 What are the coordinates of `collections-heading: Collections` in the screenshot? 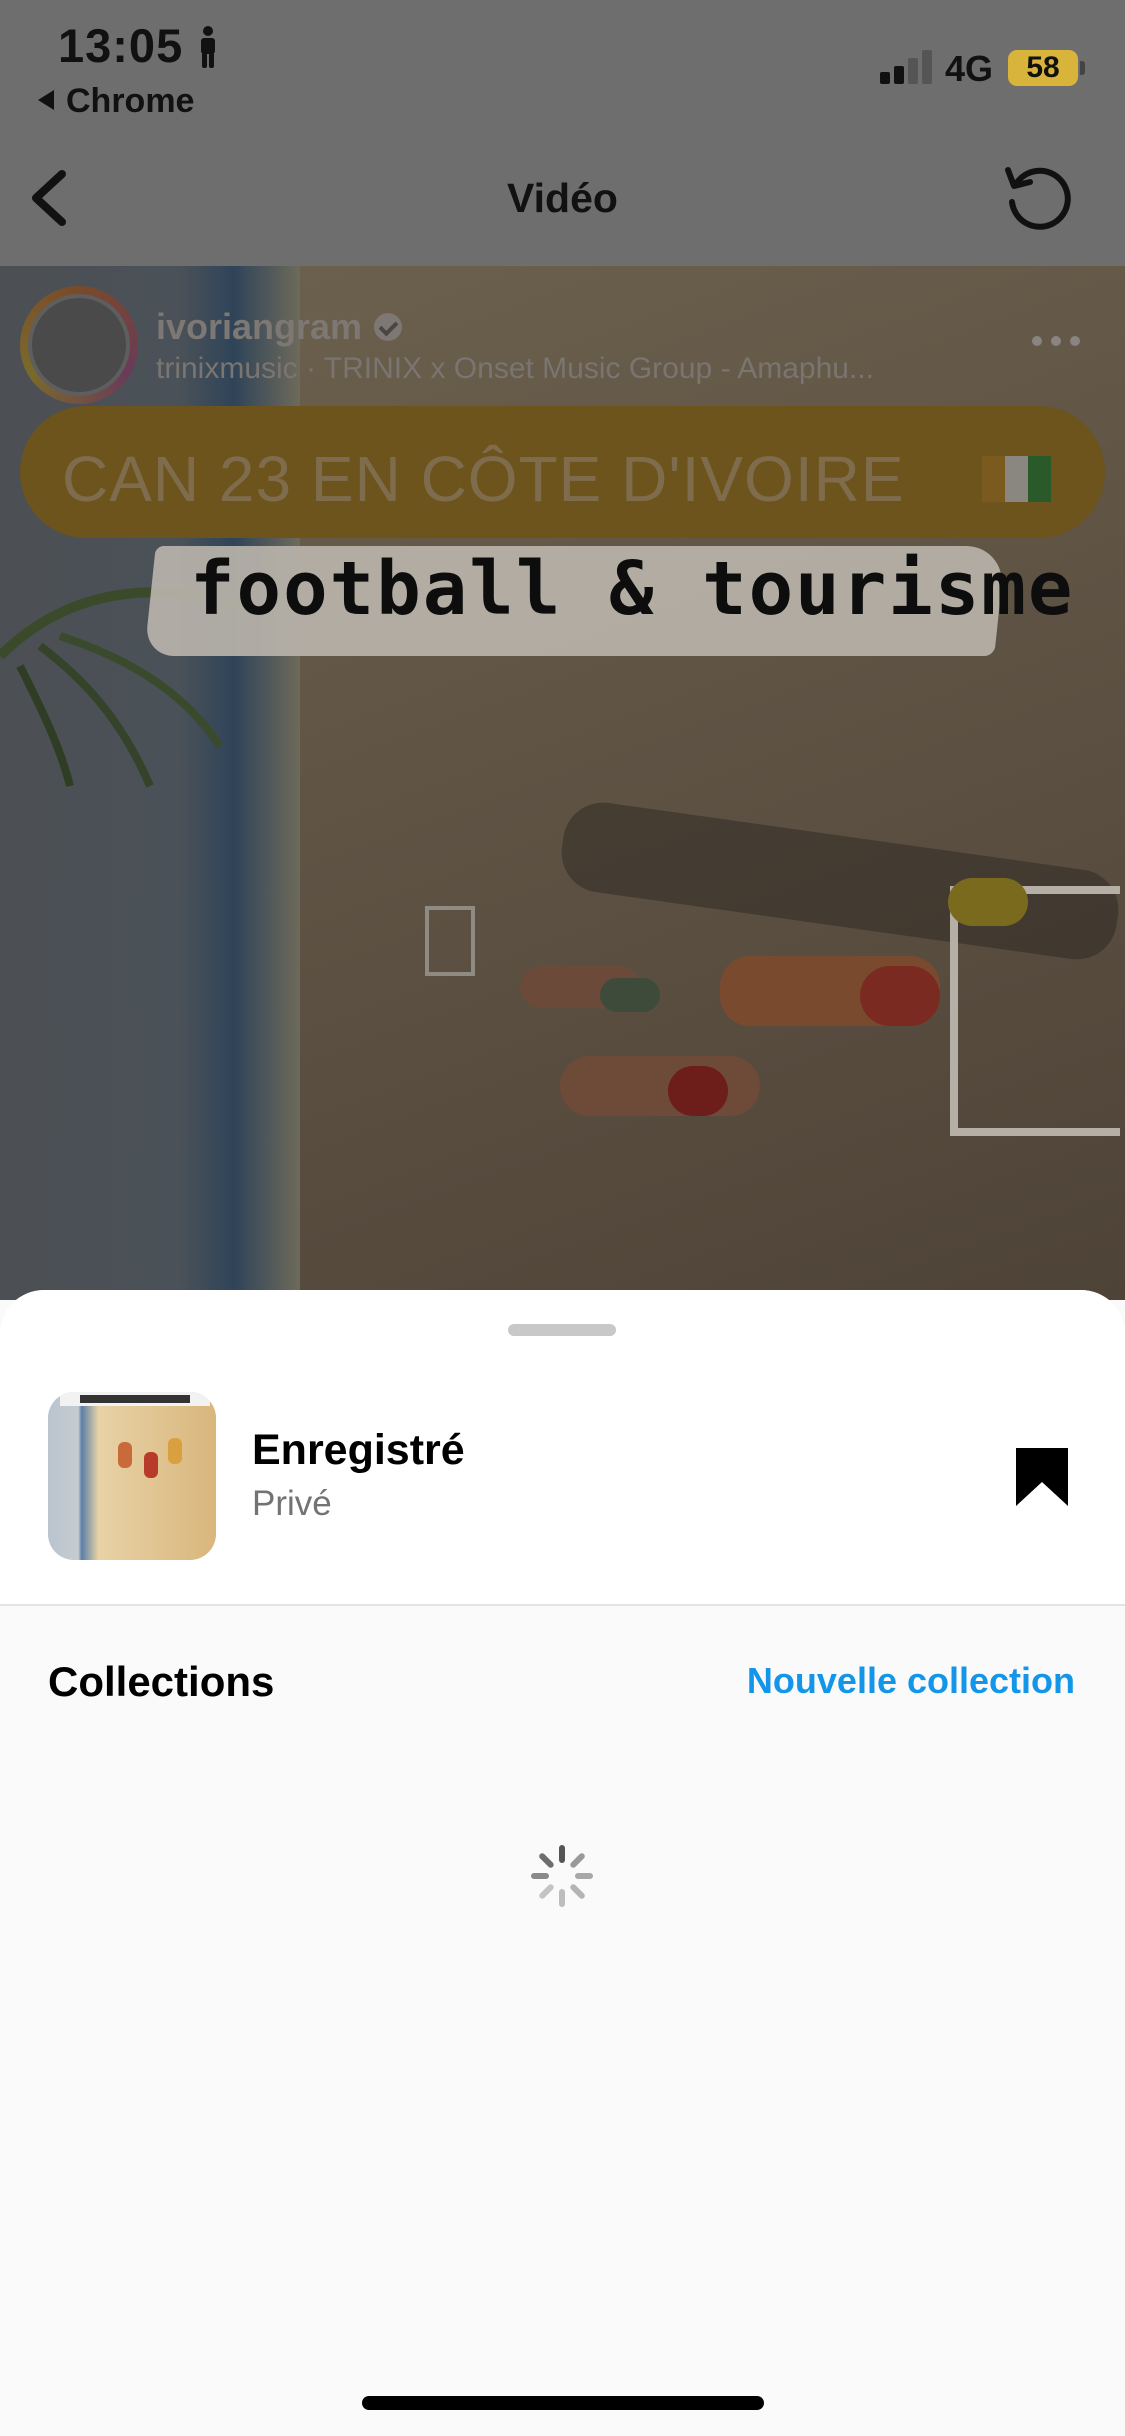 It's located at (161, 1681).